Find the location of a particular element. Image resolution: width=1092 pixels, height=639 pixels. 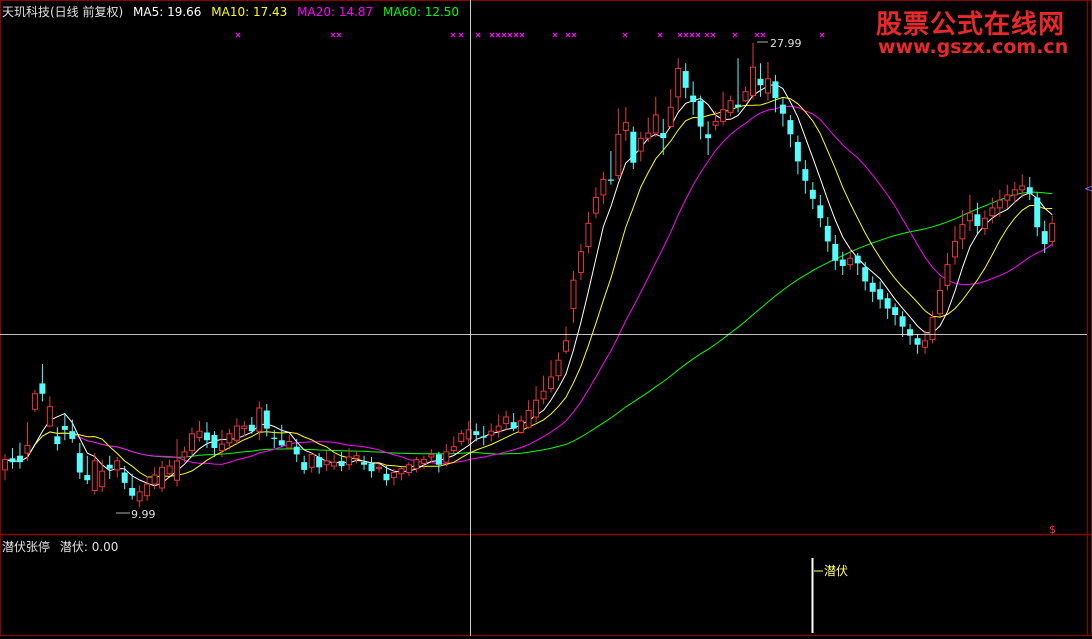

indicator-header: 潜伏张停 潜伏: 0.00 is located at coordinates (63, 546).